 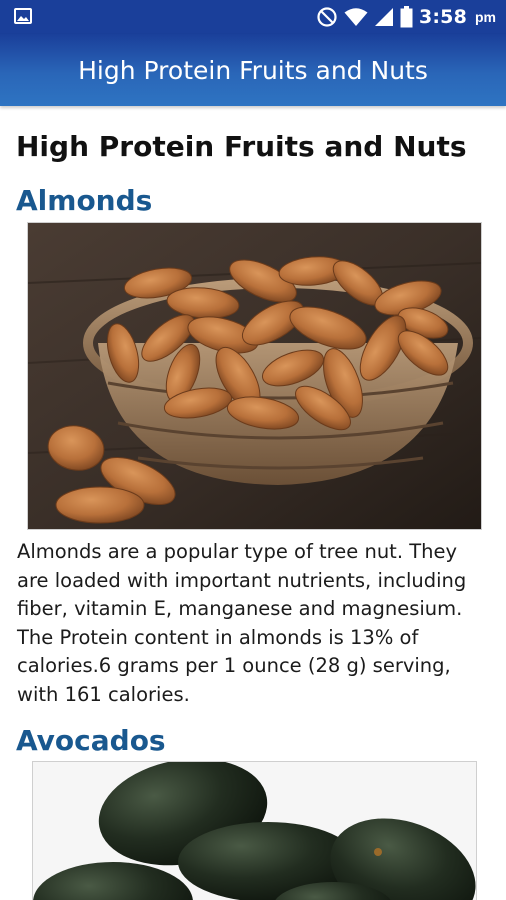 I want to click on app-bar-title: High Protein Fruits and Nuts, so click(x=253, y=70).